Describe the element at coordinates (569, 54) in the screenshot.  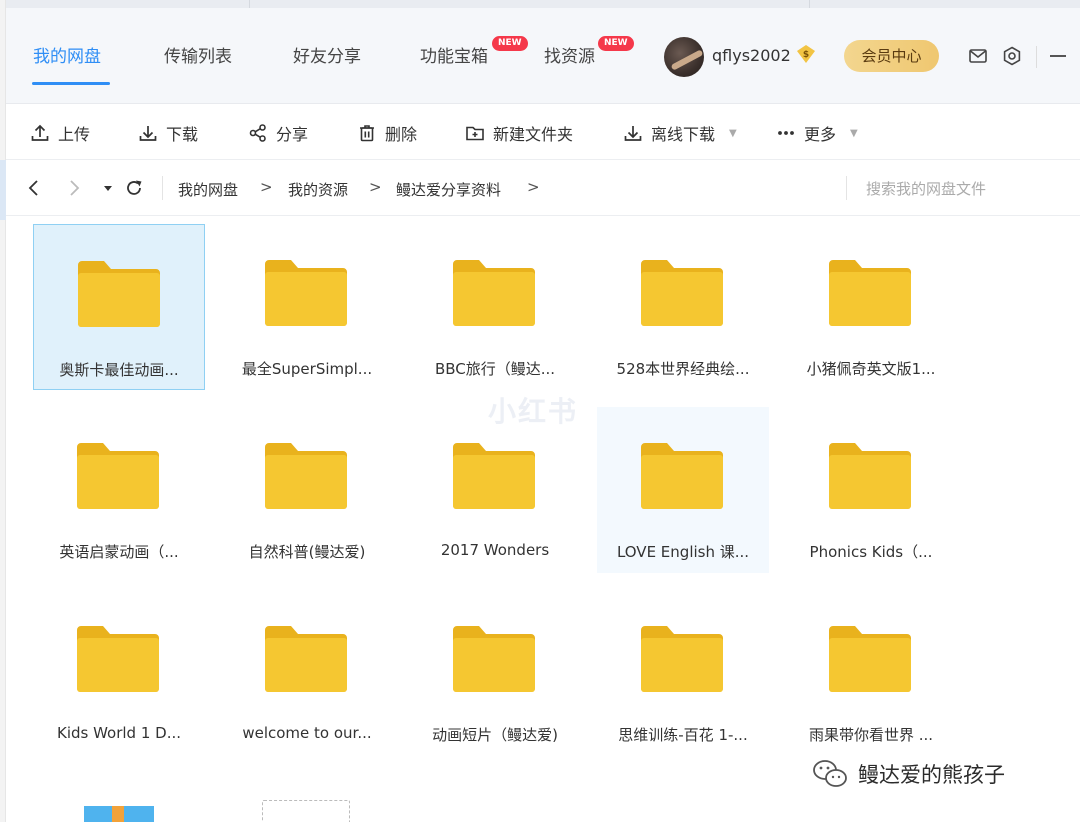
I see `tab-find-resources: 找资源` at that location.